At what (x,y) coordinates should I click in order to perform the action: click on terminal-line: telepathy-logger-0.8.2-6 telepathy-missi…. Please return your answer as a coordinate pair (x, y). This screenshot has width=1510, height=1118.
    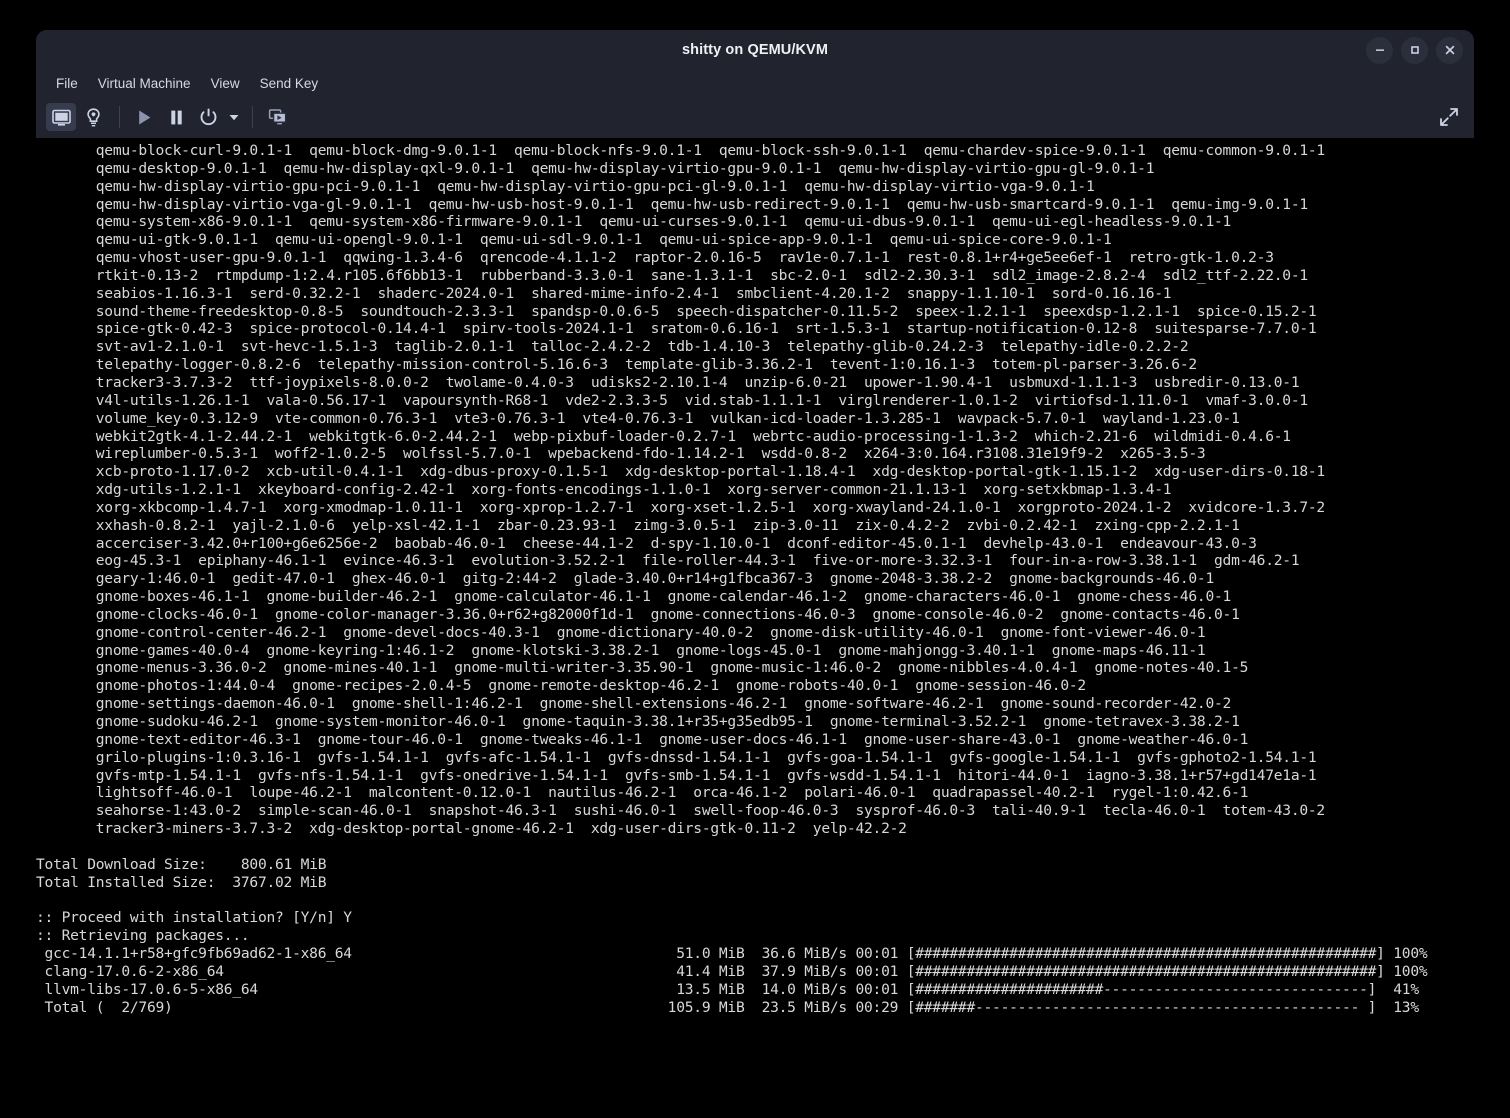
    Looking at the image, I should click on (616, 365).